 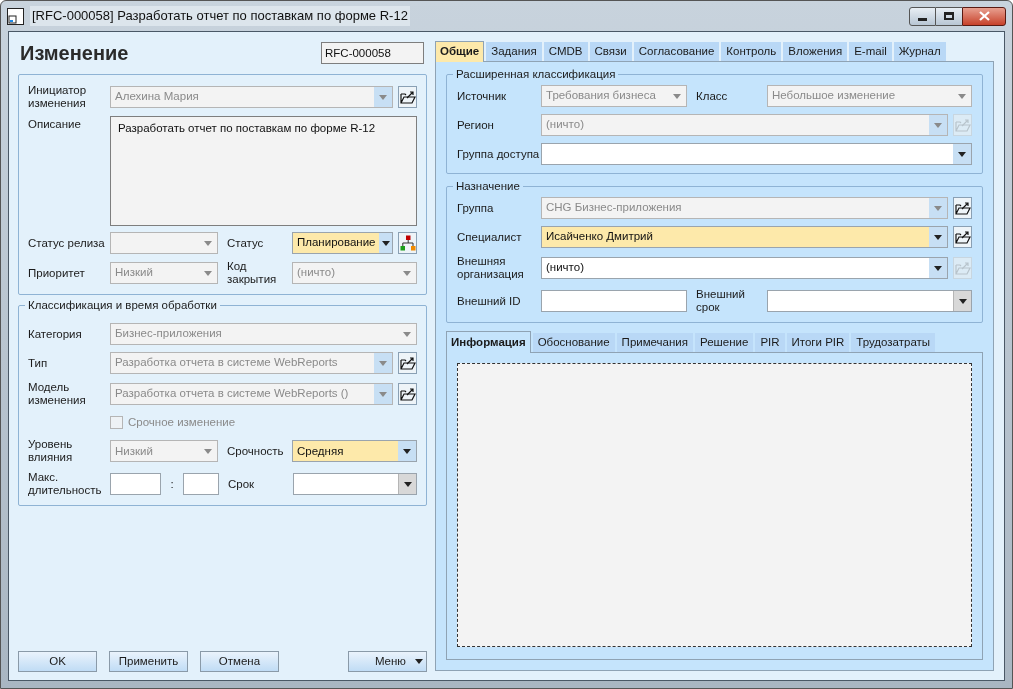 What do you see at coordinates (573, 342) in the screenshot?
I see `tab: Обоснование` at bounding box center [573, 342].